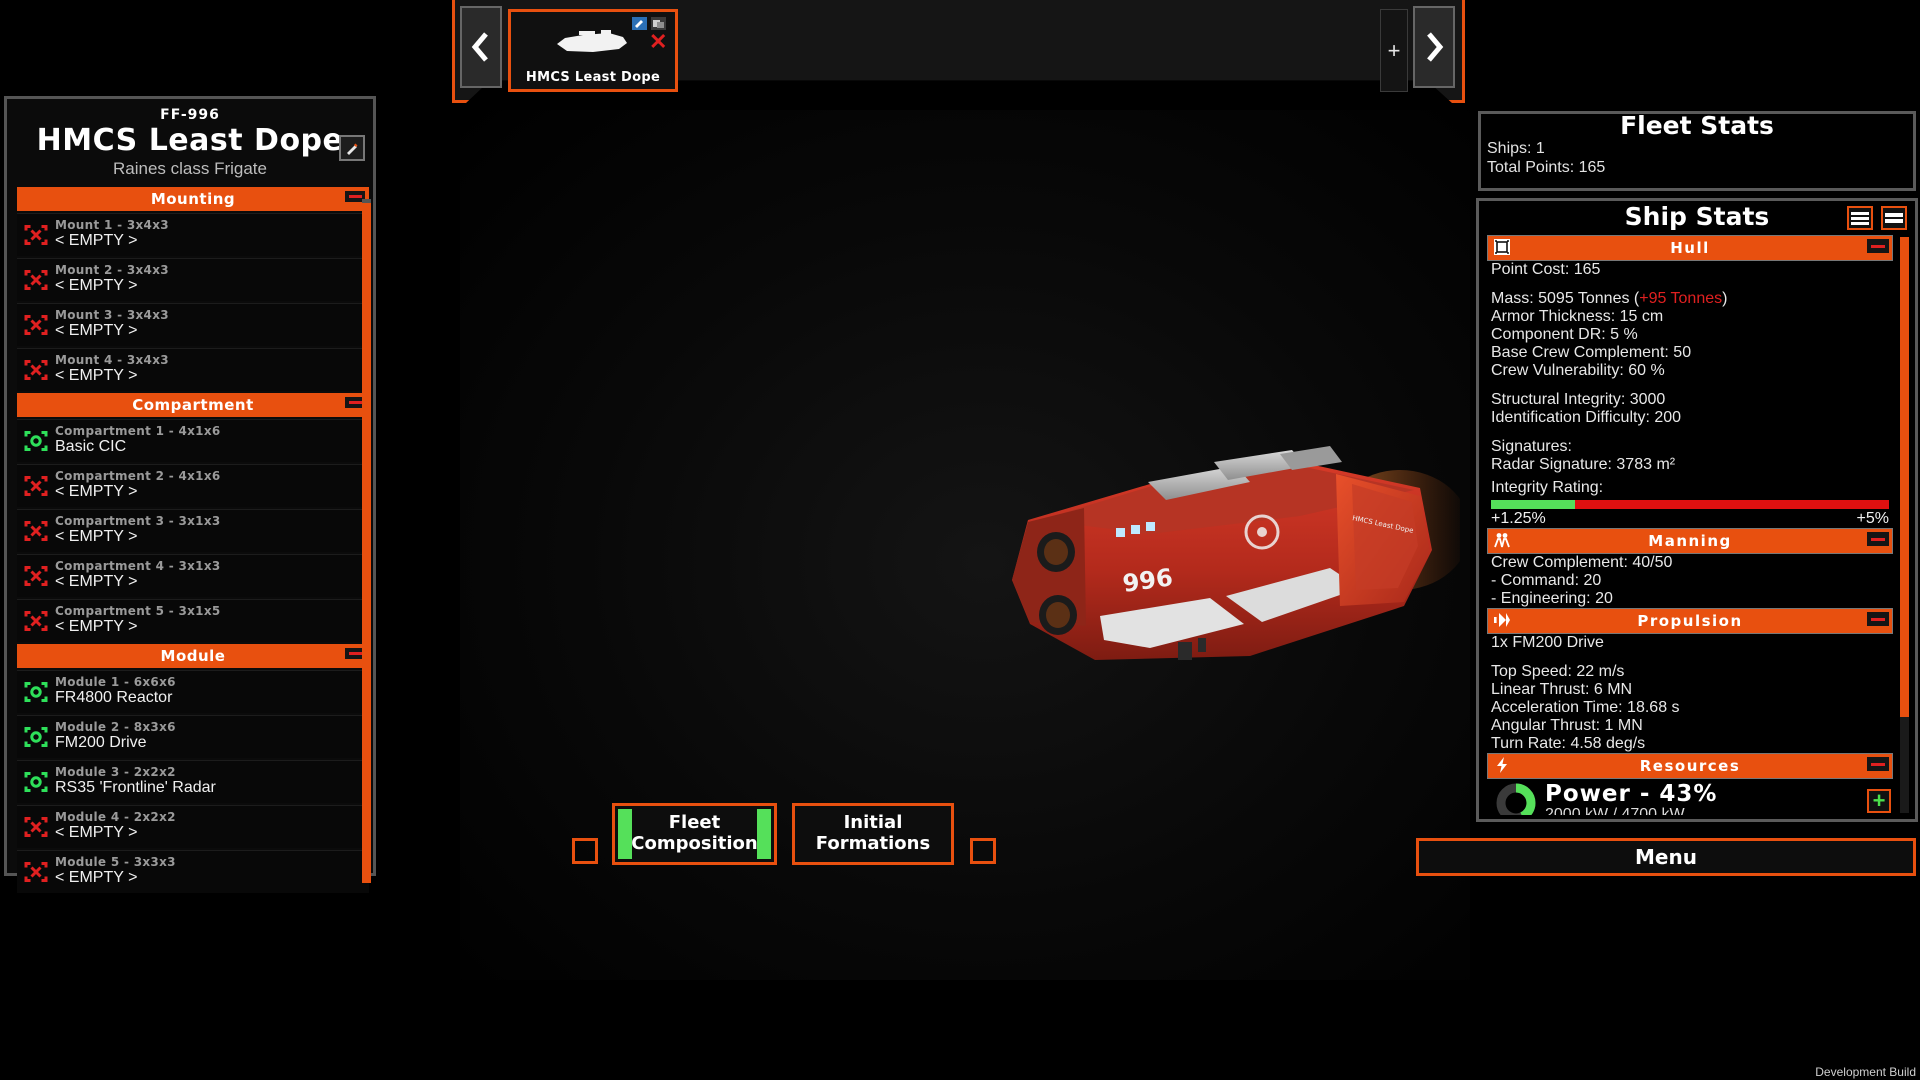 The image size is (1920, 1080). Describe the element at coordinates (1394, 50) in the screenshot. I see `add-ship-button: +` at that location.